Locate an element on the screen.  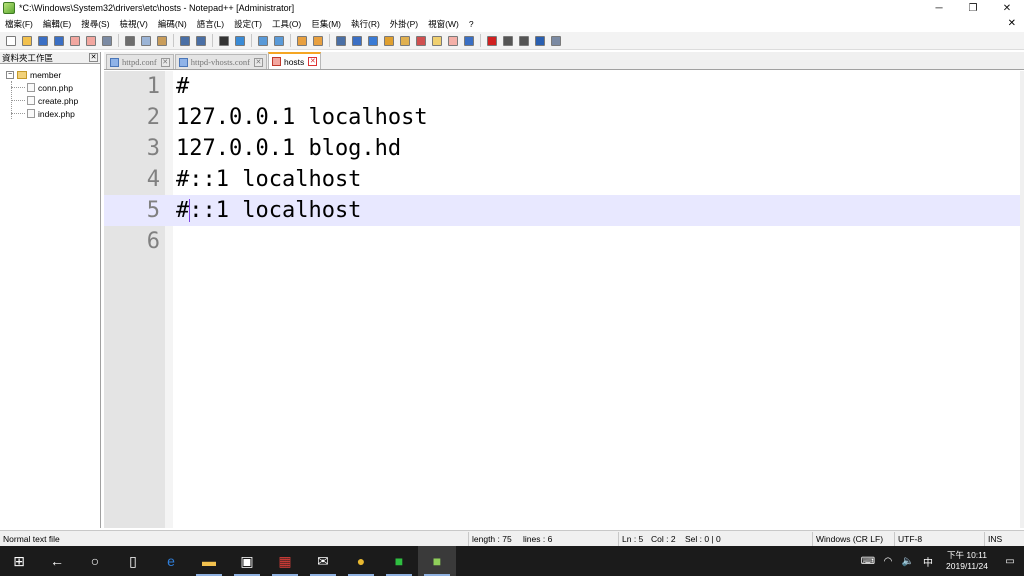
menu-item-10: 外掛(P) is located at coordinates (404, 24).